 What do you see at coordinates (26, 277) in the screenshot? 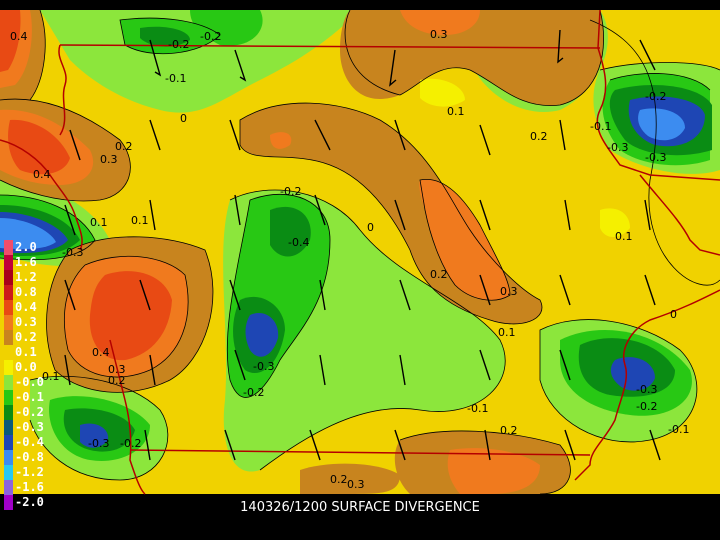
I see `legend-label: 1.2` at bounding box center [26, 277].